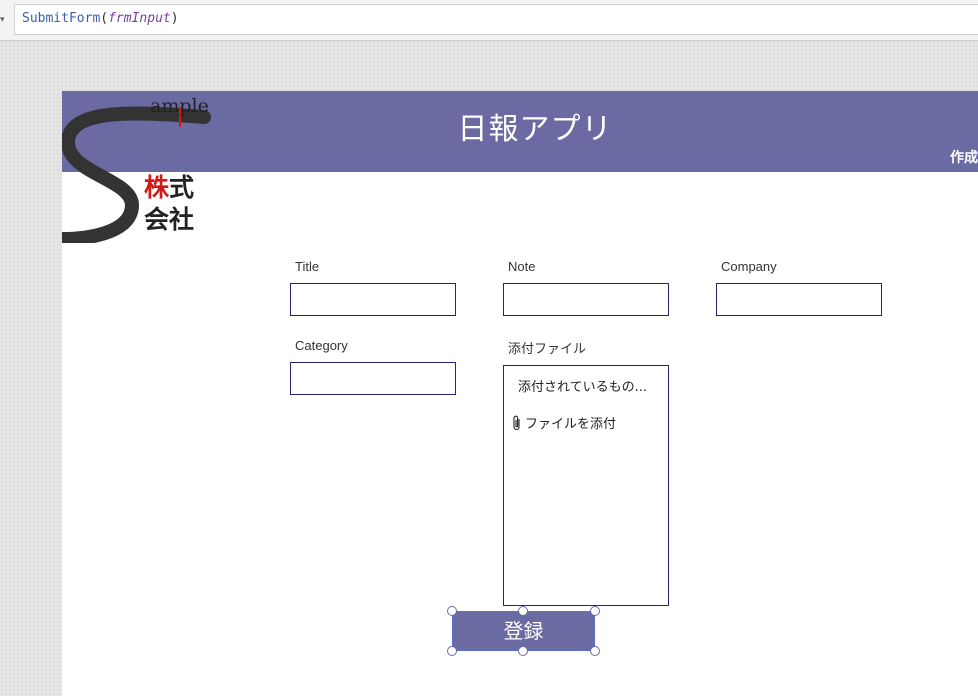 This screenshot has width=978, height=696. What do you see at coordinates (182, 187) in the screenshot?
I see `logo-kanji-rest: 式` at bounding box center [182, 187].